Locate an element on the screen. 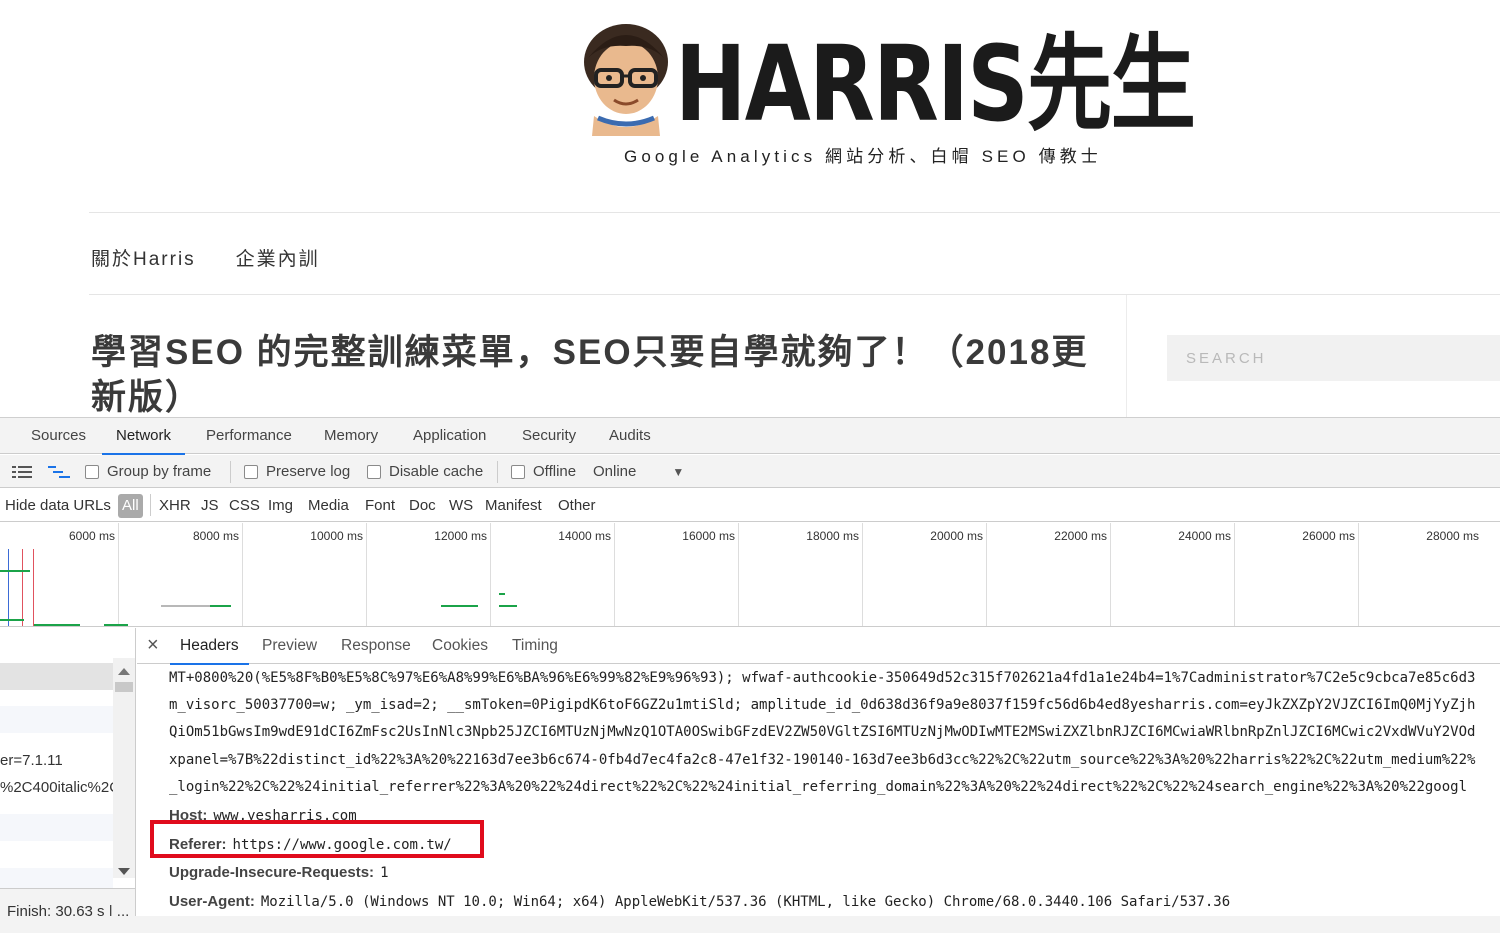 This screenshot has width=1500, height=933. filter-font: Font is located at coordinates (380, 505).